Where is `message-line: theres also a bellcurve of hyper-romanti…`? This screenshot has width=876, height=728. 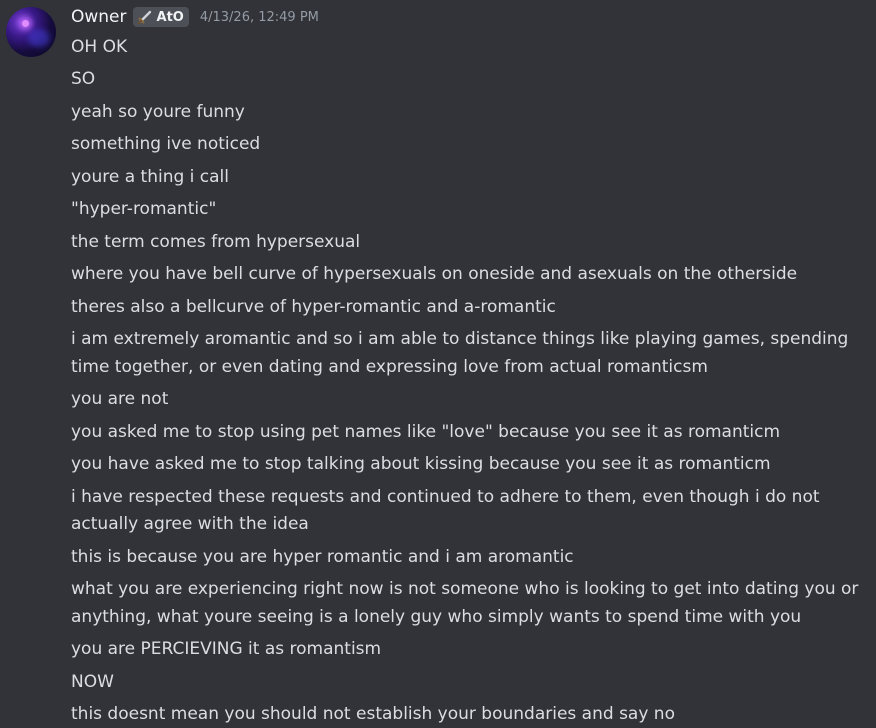
message-line: theres also a bellcurve of hyper-romanti… is located at coordinates (313, 306).